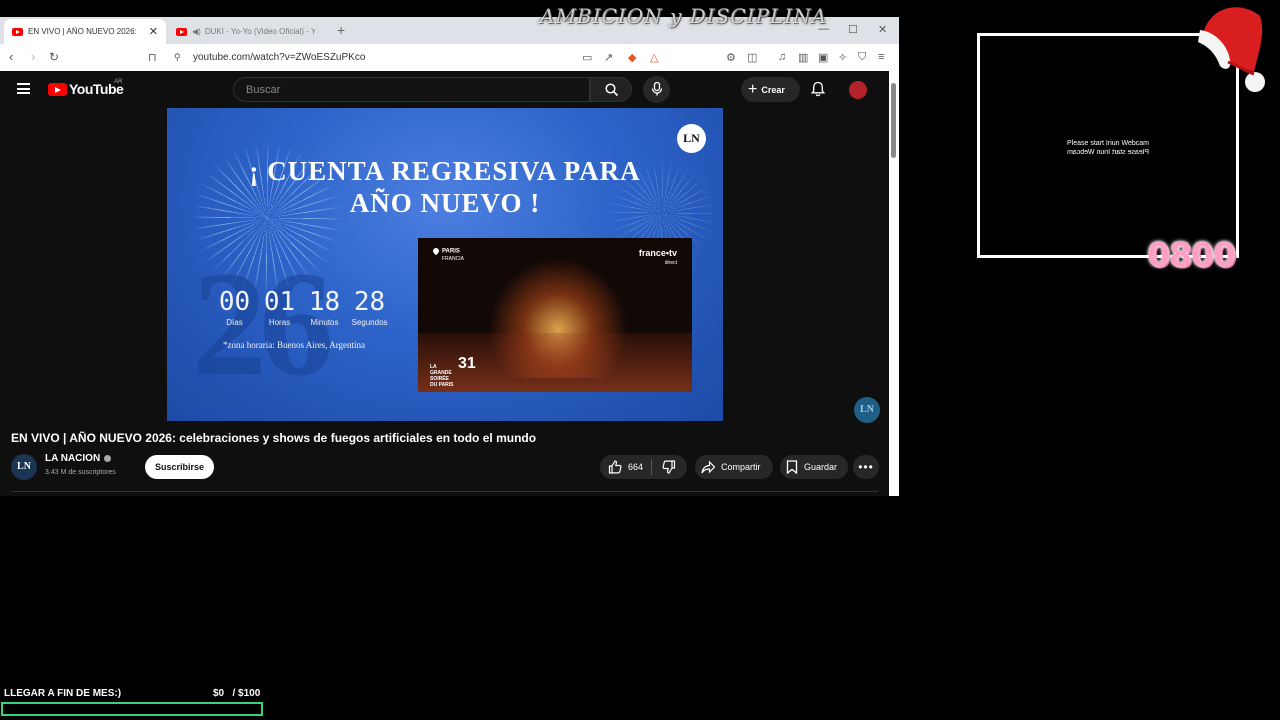 The width and height of the screenshot is (1280, 720). What do you see at coordinates (731, 57) in the screenshot?
I see `extensions-icon: ⚙` at bounding box center [731, 57].